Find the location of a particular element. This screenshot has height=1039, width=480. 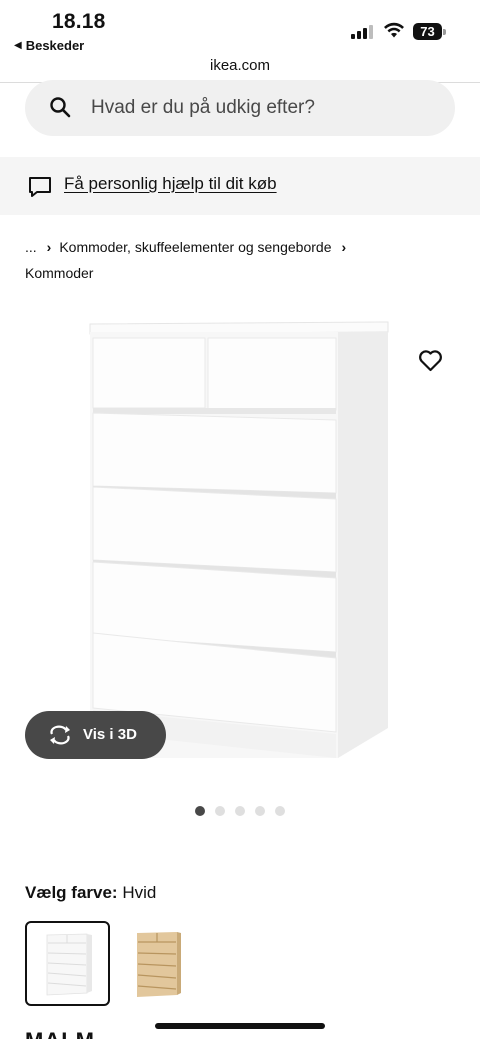

breadcrumb-item-kommoder: Kommoder is located at coordinates (59, 273).